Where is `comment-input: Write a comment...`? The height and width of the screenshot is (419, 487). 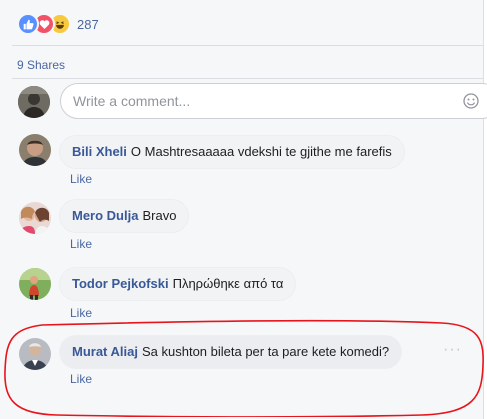
comment-input: Write a comment... is located at coordinates (273, 101).